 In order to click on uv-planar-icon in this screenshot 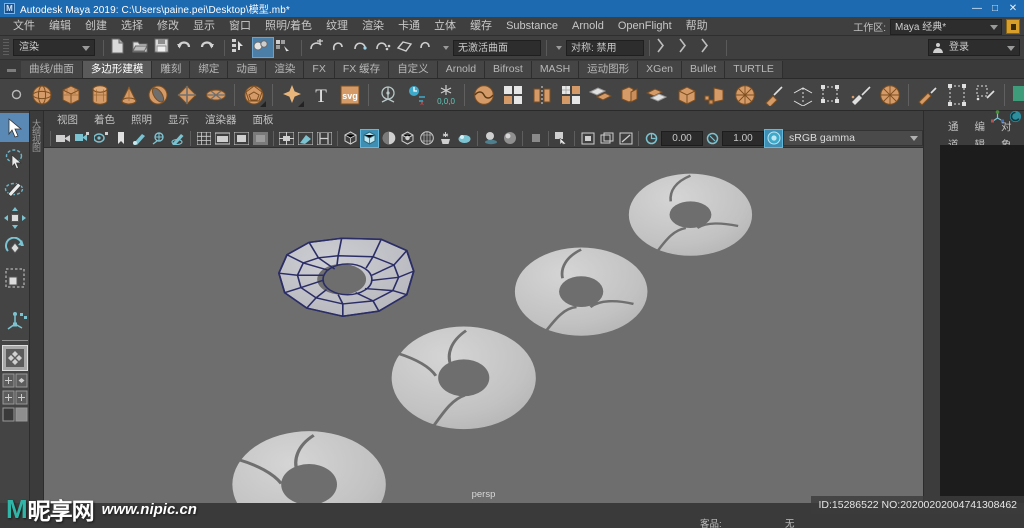, I will do `click(1017, 94)`.